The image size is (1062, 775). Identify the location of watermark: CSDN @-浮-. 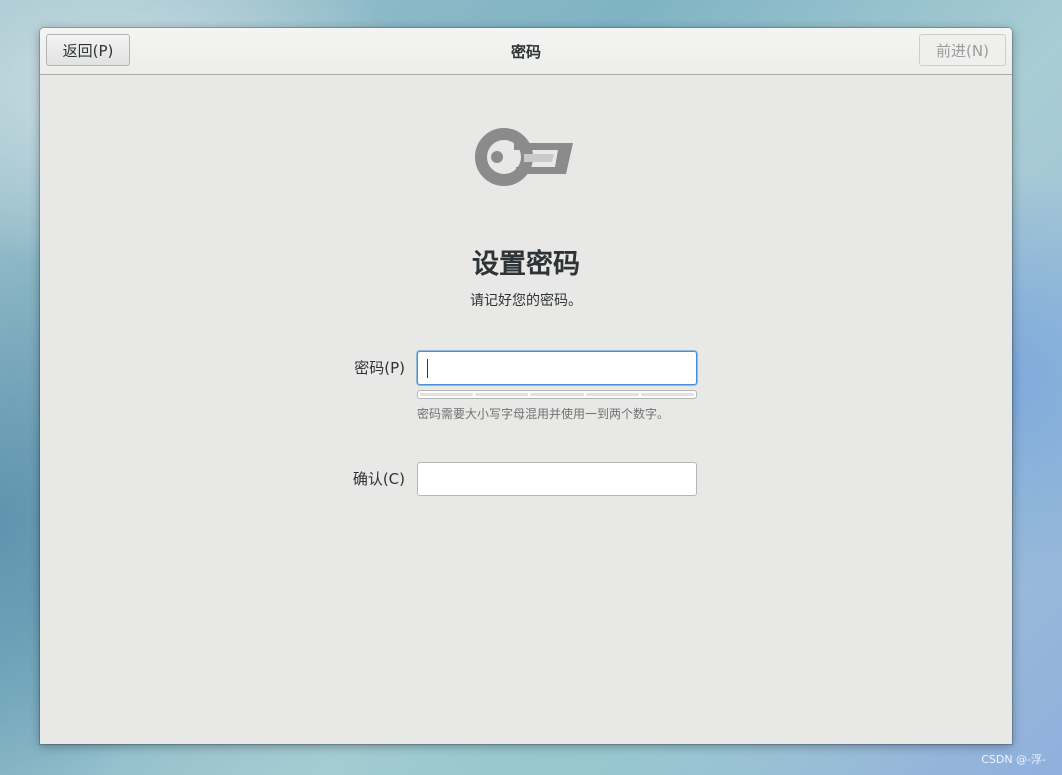
(1013, 759).